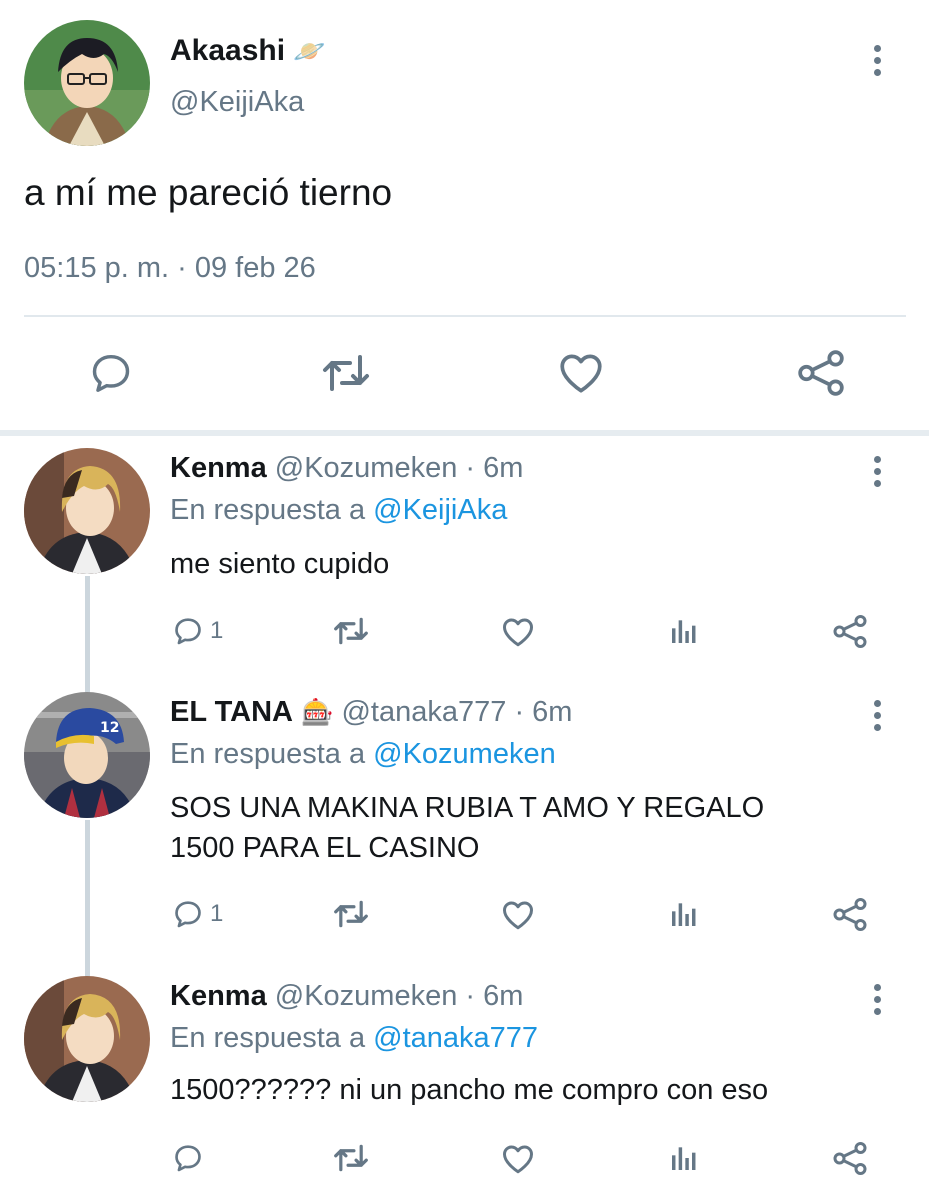 This screenshot has width=929, height=1200. Describe the element at coordinates (218, 468) in the screenshot. I see `reply-1-display-name: Kenma` at that location.